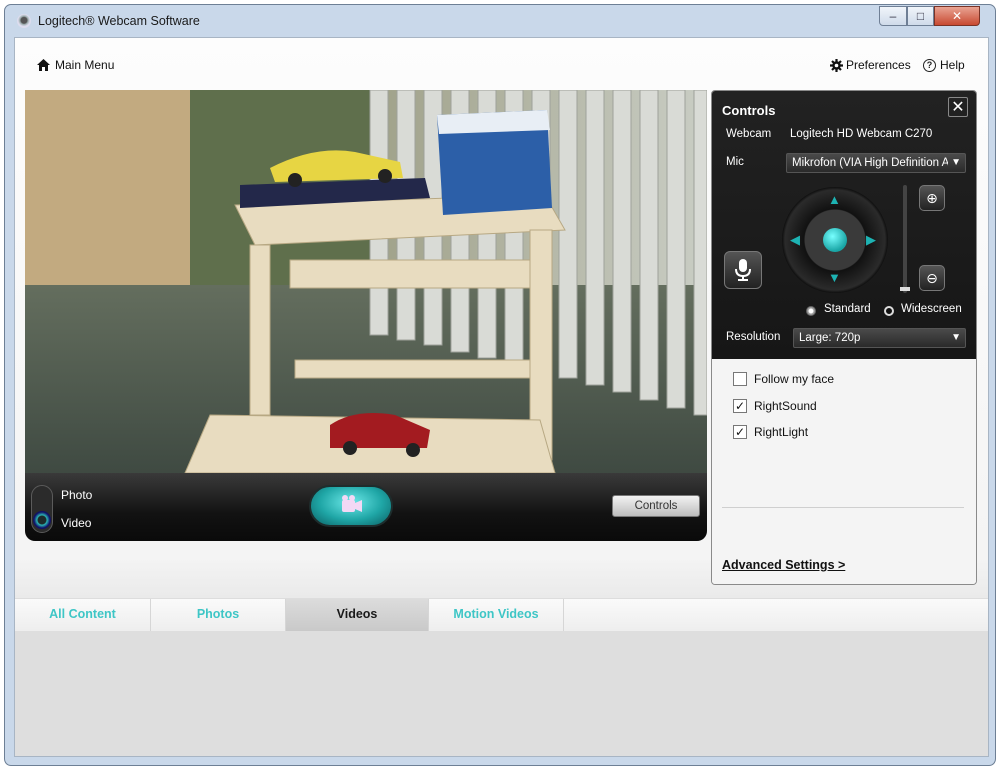 The image size is (1000, 771). Describe the element at coordinates (749, 134) in the screenshot. I see `webcam-label: Webcam` at that location.